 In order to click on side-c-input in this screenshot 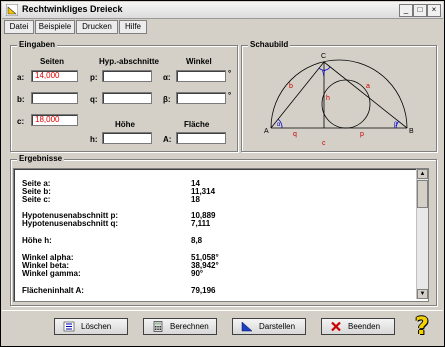, I will do `click(54, 120)`.